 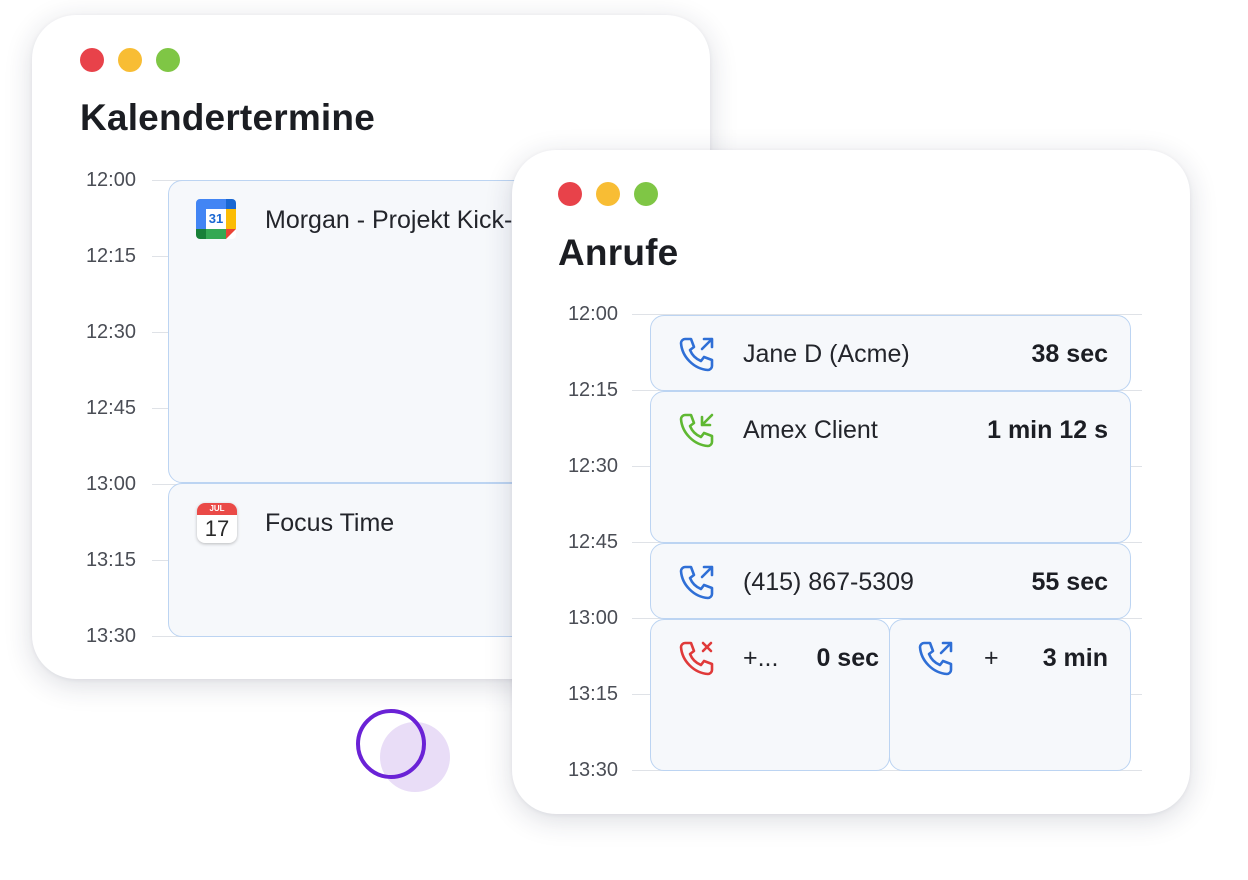 I want to click on google-calendar-icon-text: 31, so click(x=216, y=218).